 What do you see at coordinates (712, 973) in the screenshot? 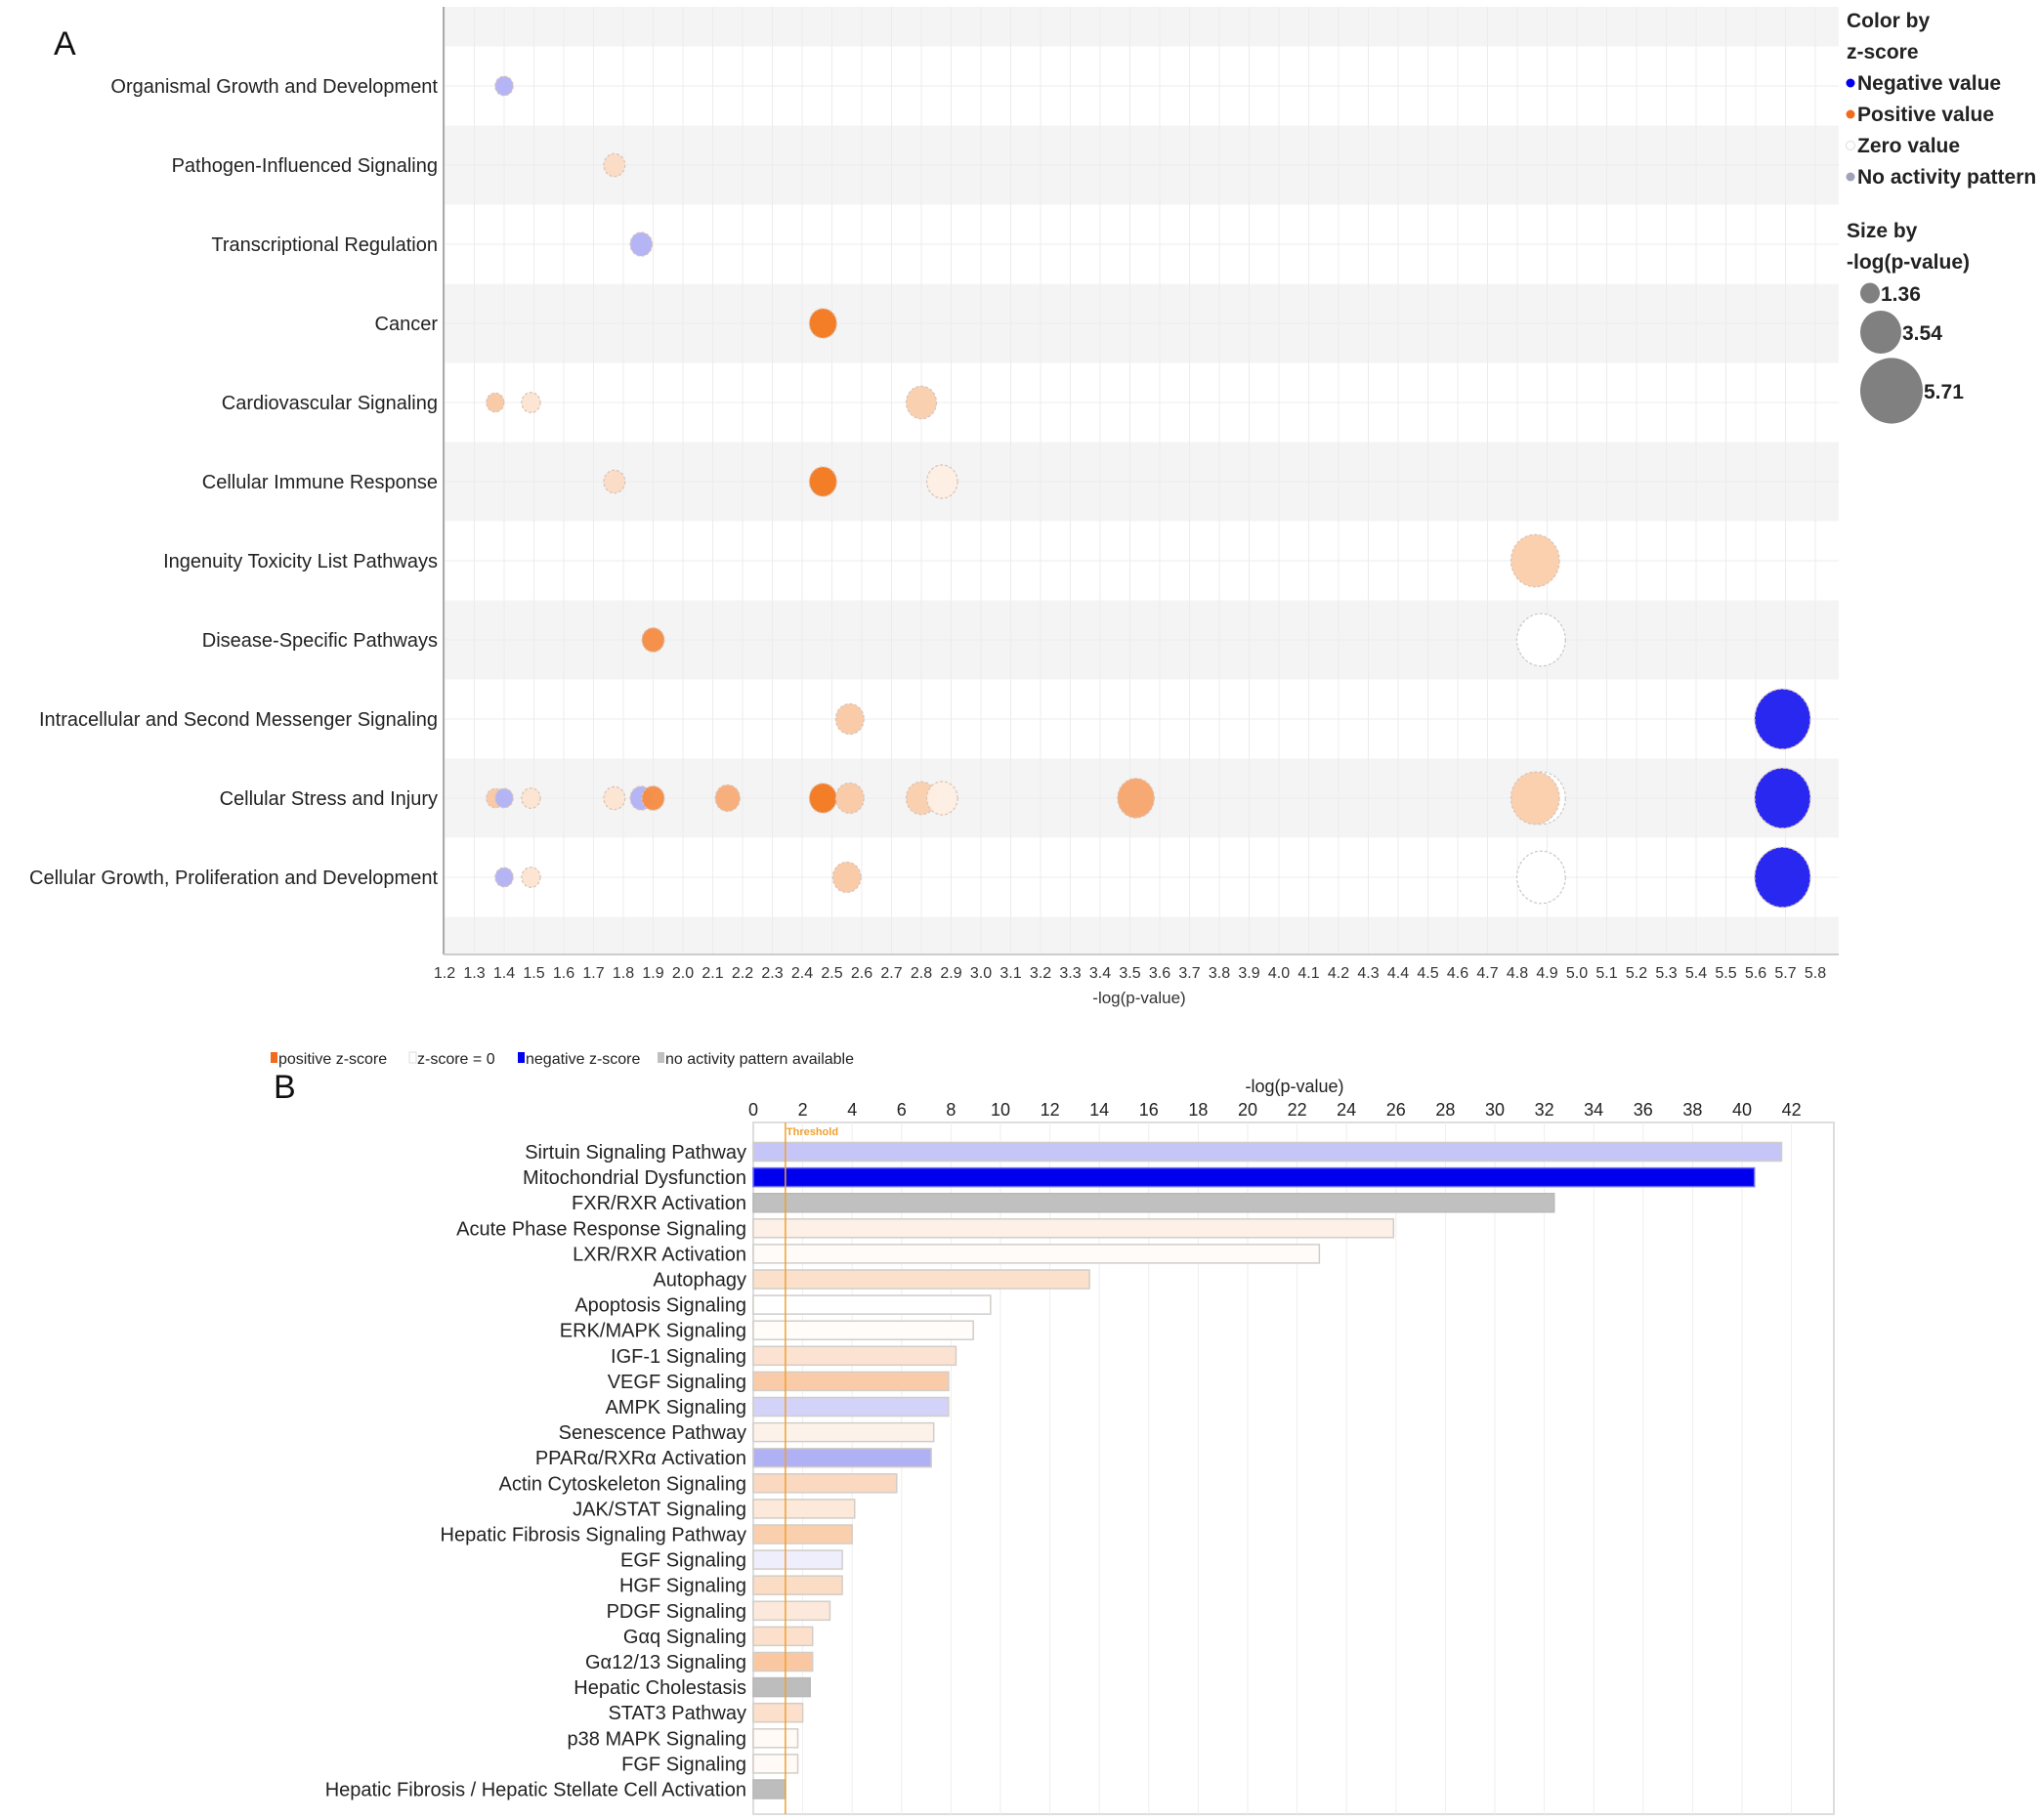
I see `x-tick-label: 2.1` at bounding box center [712, 973].